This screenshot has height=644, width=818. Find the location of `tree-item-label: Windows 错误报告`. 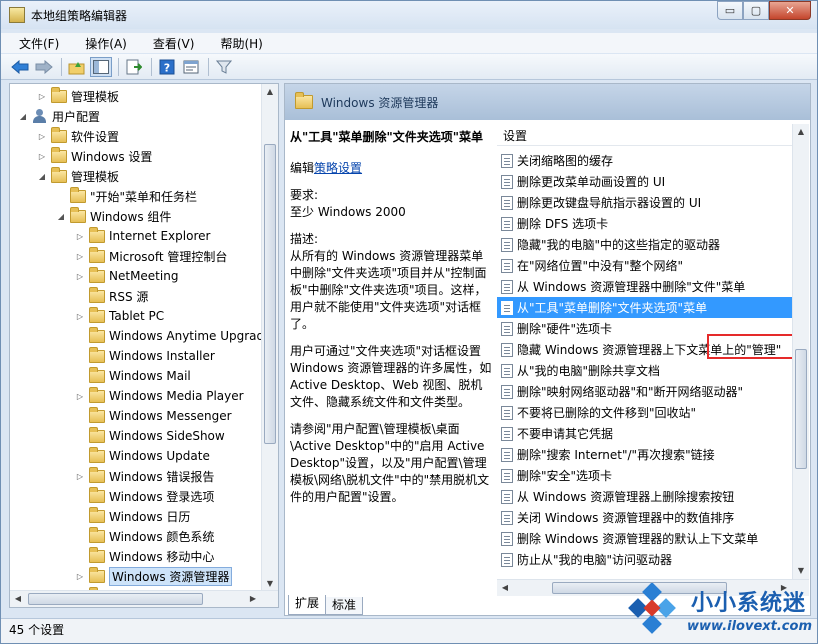

tree-item-label: Windows 错误报告 is located at coordinates (162, 476).